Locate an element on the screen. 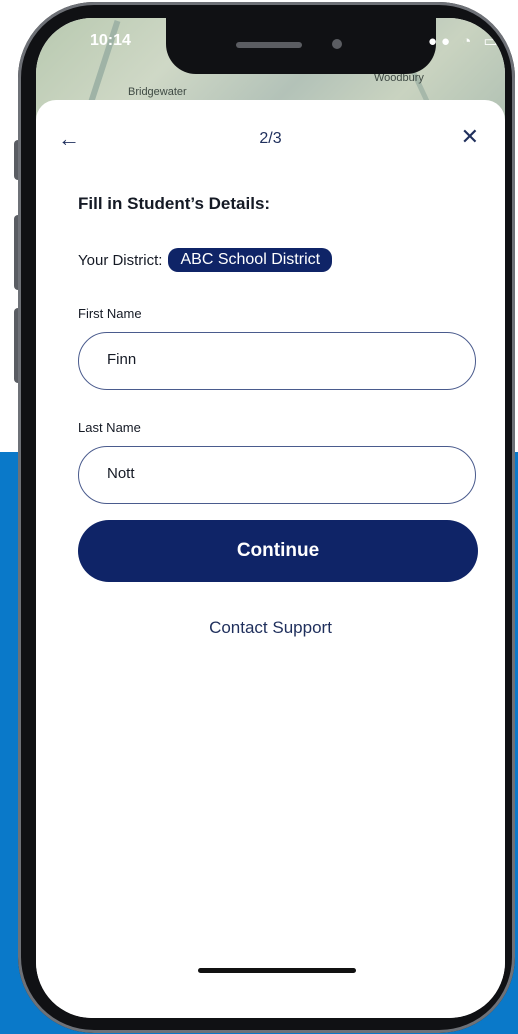  step-indicator: 2/3 is located at coordinates (270, 138).